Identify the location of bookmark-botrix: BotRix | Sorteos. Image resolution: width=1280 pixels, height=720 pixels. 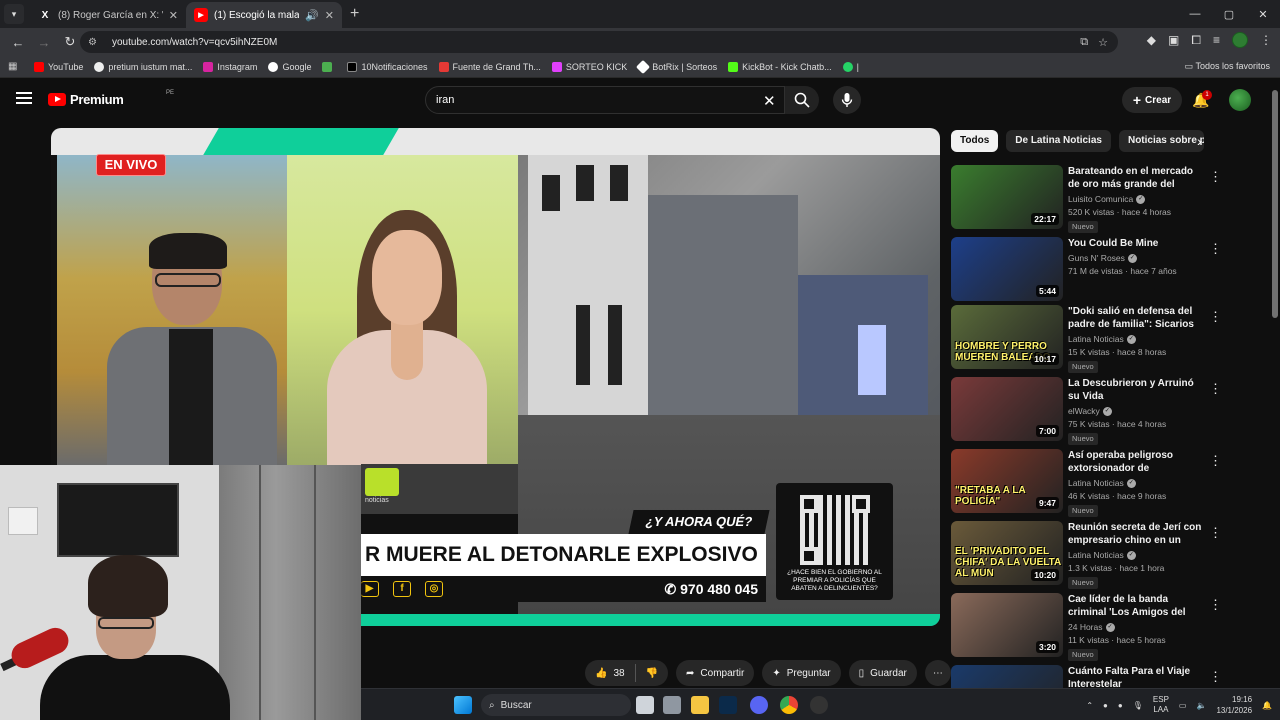
(676, 66).